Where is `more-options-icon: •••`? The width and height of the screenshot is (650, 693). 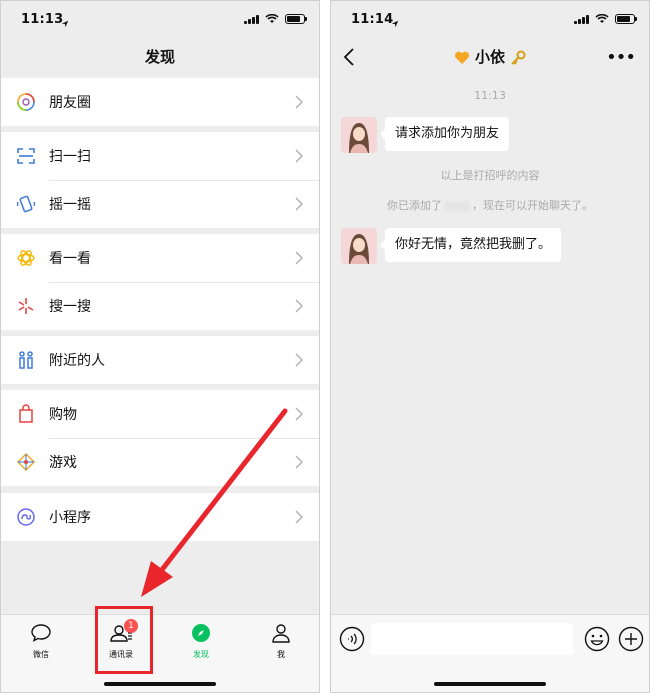 more-options-icon: ••• is located at coordinates (621, 57).